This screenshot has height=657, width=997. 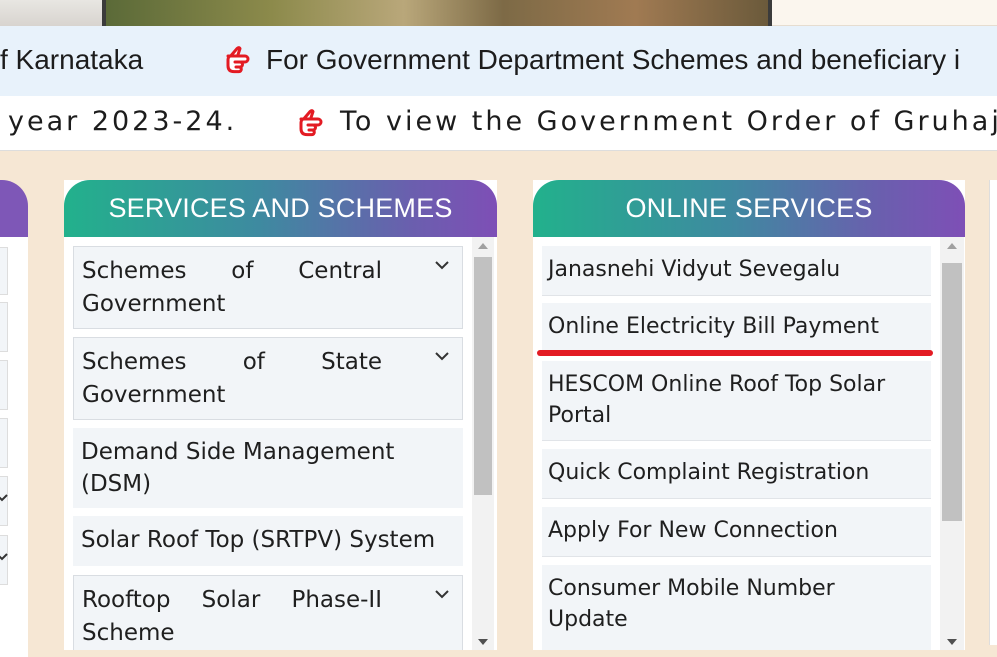 I want to click on list-item-dsm: Demand Side Management (DSM), so click(x=268, y=468).